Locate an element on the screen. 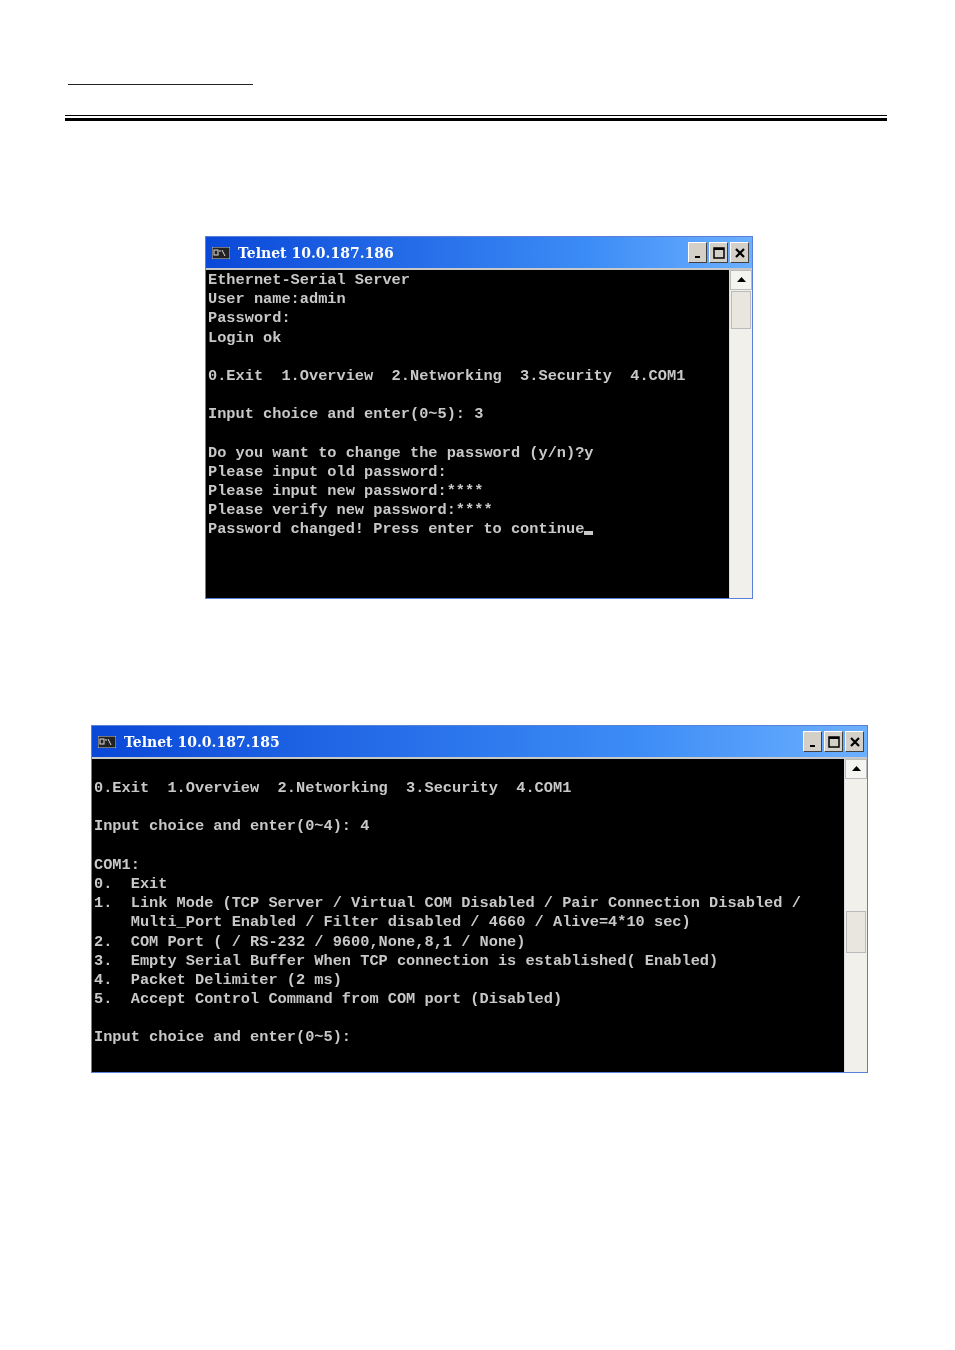 The height and width of the screenshot is (1350, 955). console-line: COM1: is located at coordinates (117, 865).